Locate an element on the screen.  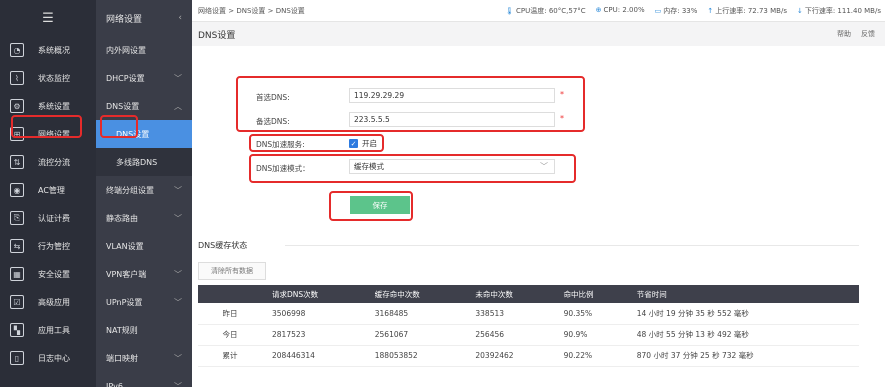
subnav-item-5: 终端分组设置 ﹀ is located at coordinates (144, 190).